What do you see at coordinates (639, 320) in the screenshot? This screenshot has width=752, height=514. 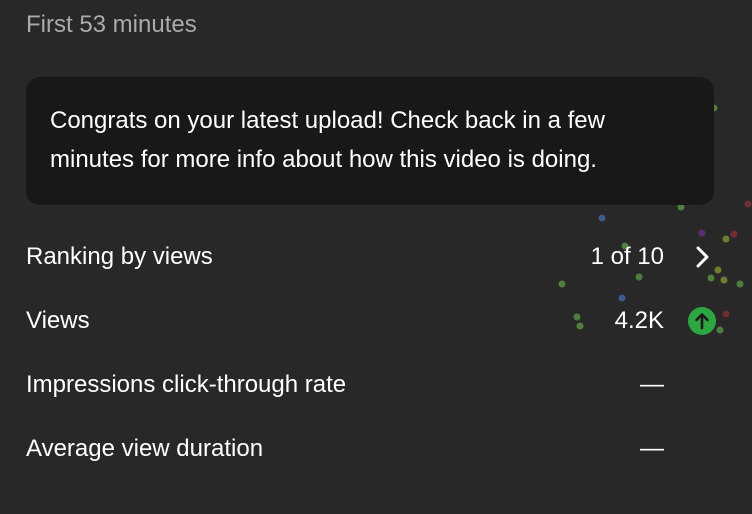 I see `metric-value: 4.2K` at bounding box center [639, 320].